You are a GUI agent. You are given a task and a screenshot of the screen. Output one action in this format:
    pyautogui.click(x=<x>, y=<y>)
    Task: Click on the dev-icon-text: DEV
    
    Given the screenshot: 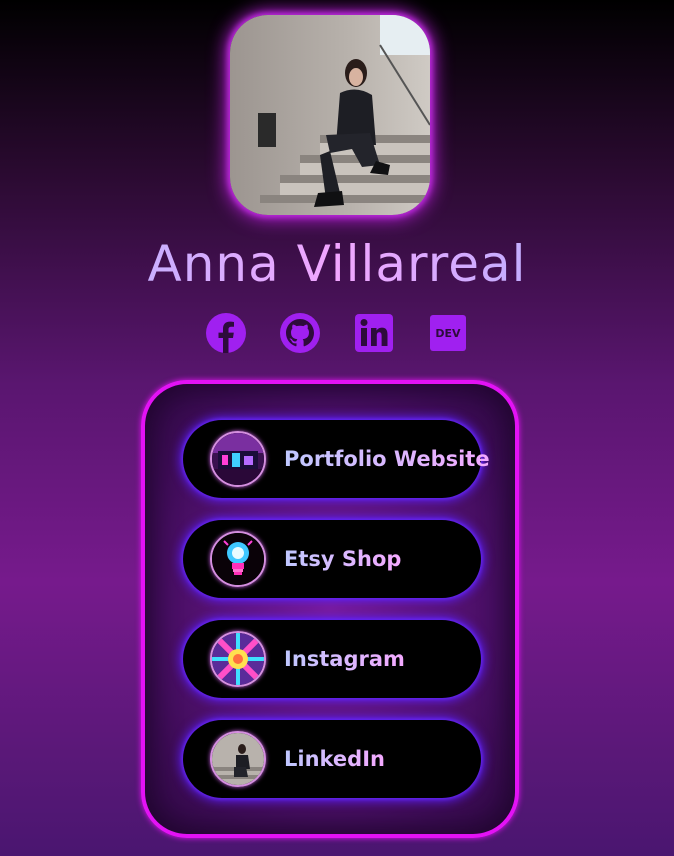 What is the action you would take?
    pyautogui.click(x=448, y=333)
    